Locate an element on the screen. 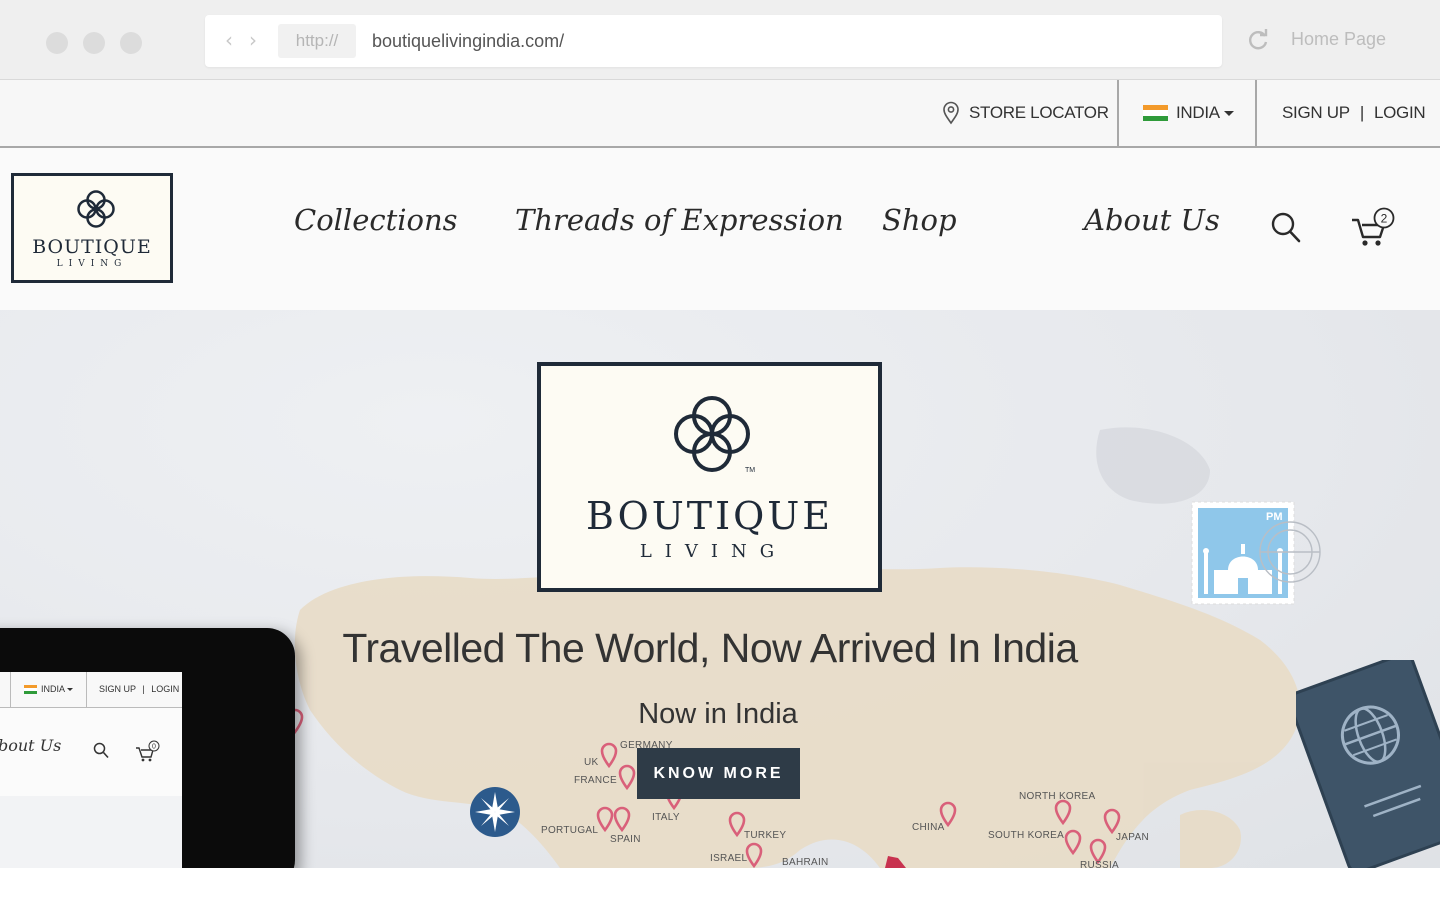 Image resolution: width=1440 pixels, height=900 pixels. map-label-italy: ITALY is located at coordinates (666, 817).